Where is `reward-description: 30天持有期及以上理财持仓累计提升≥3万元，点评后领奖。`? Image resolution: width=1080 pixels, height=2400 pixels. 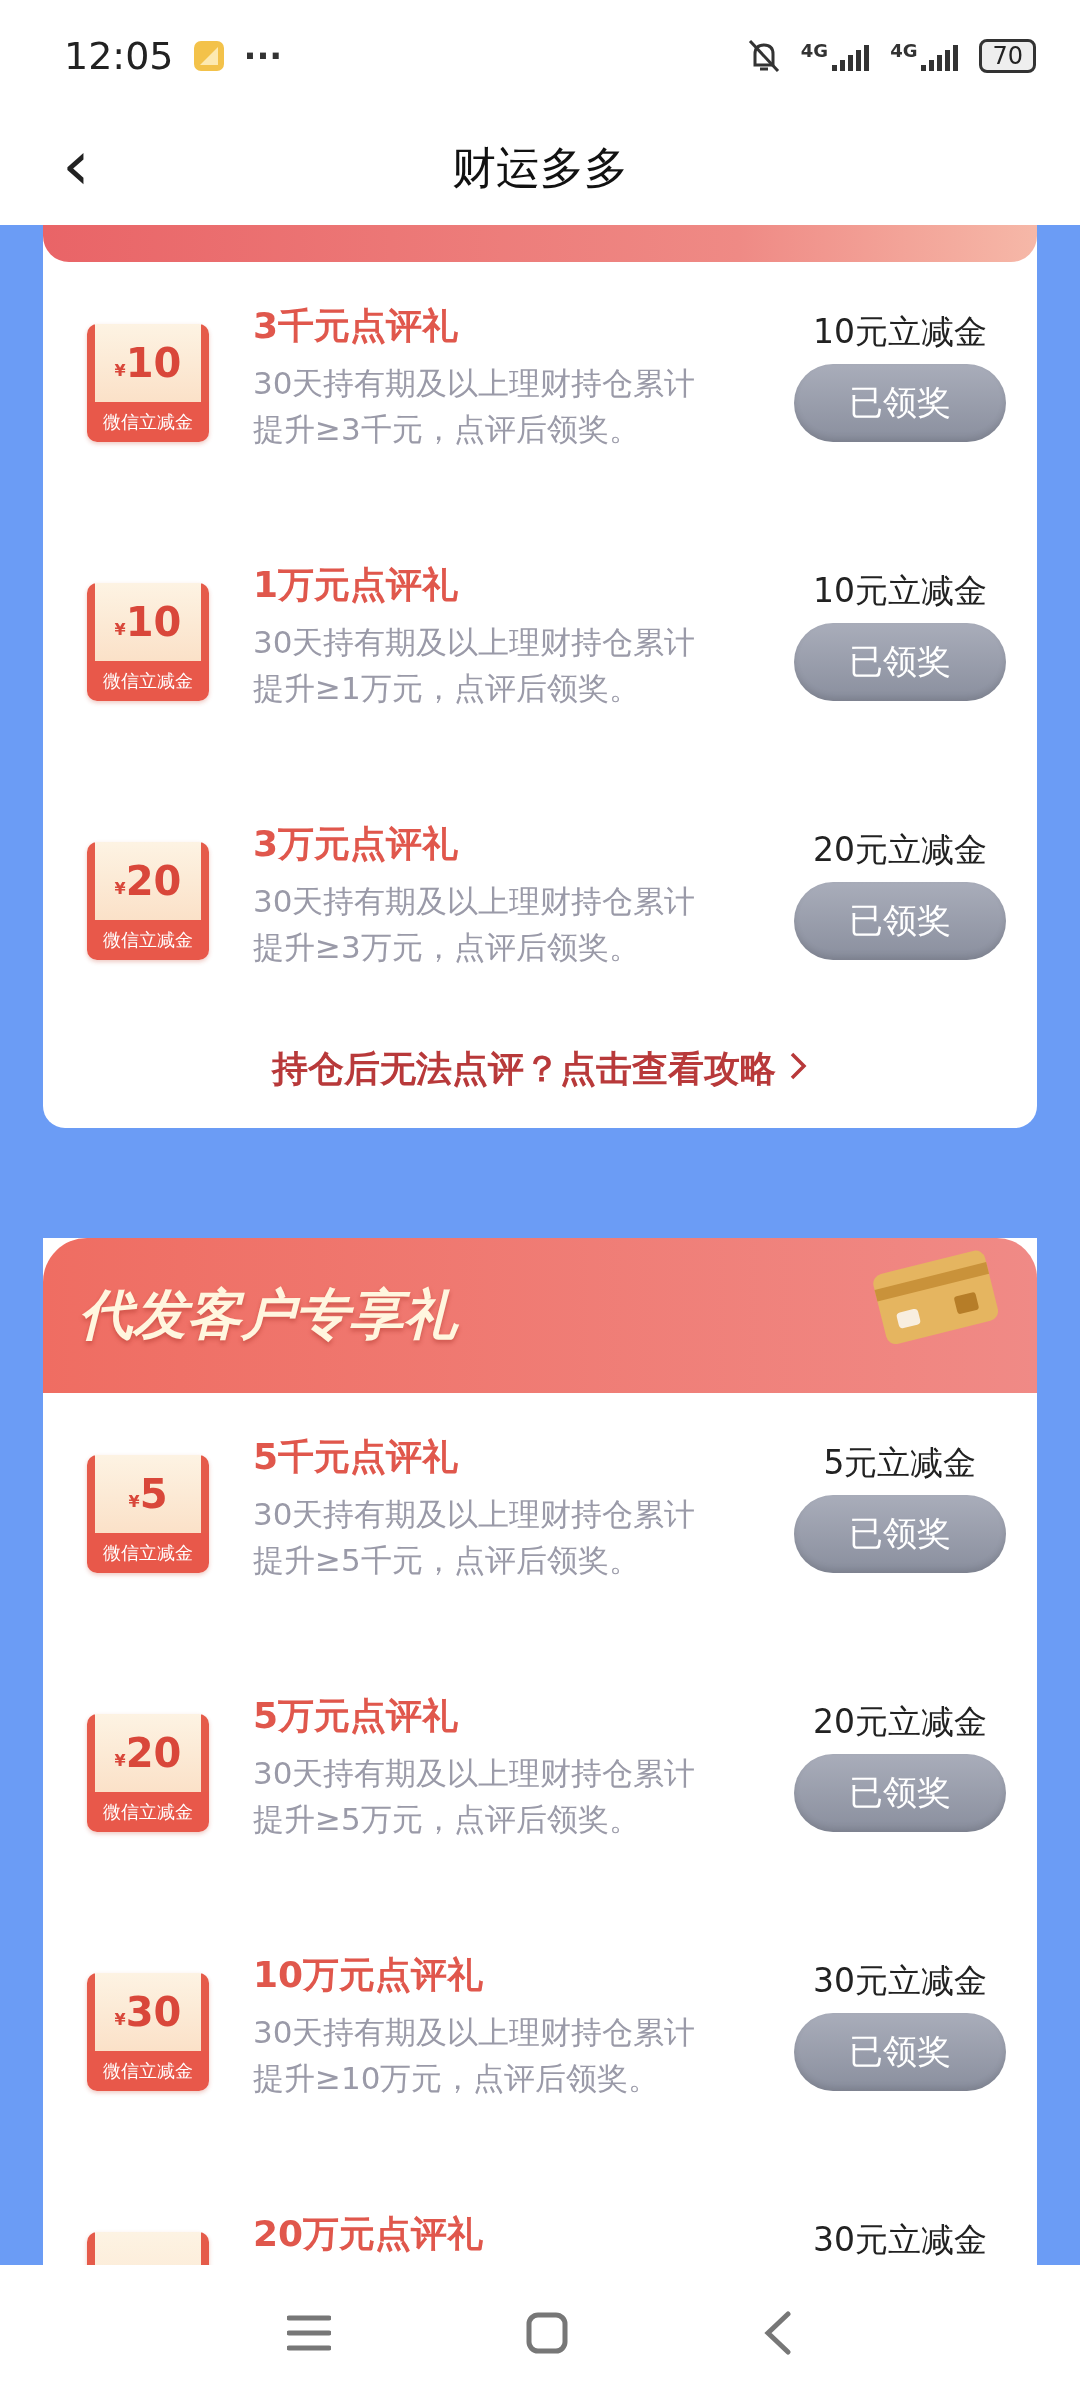 reward-description: 30天持有期及以上理财持仓累计提升≥3万元，点评后领奖。 is located at coordinates (475, 924).